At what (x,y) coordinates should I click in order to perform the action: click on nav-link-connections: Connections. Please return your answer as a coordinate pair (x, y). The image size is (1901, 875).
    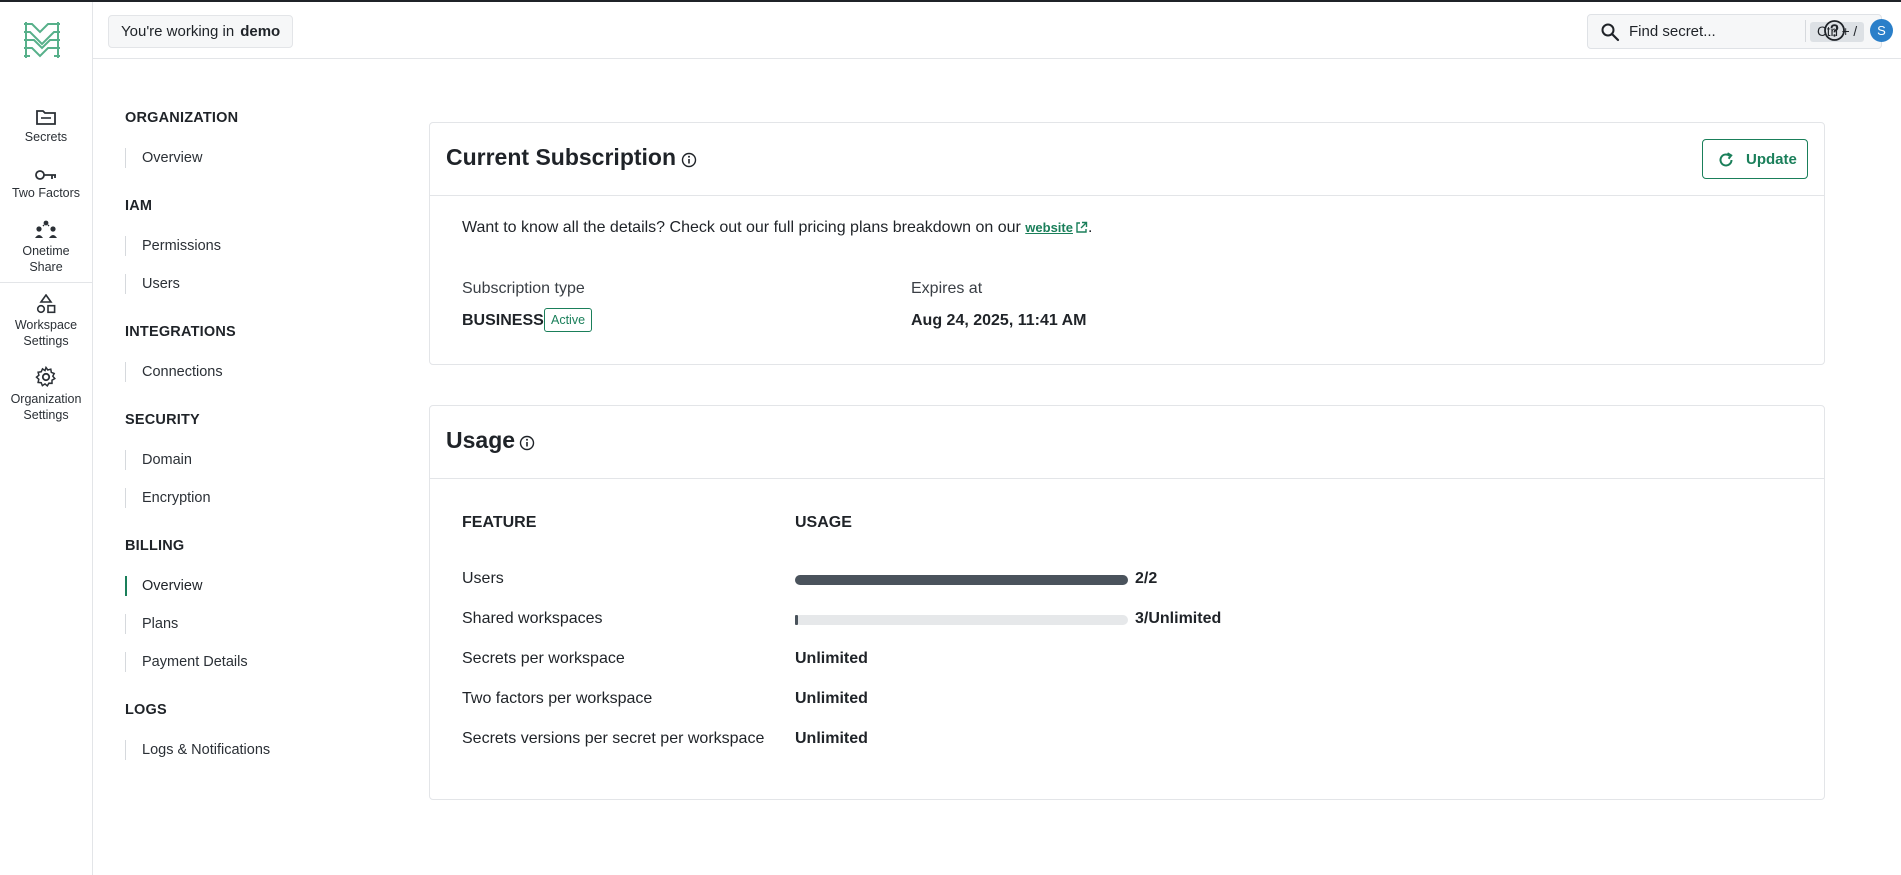
    Looking at the image, I should click on (174, 372).